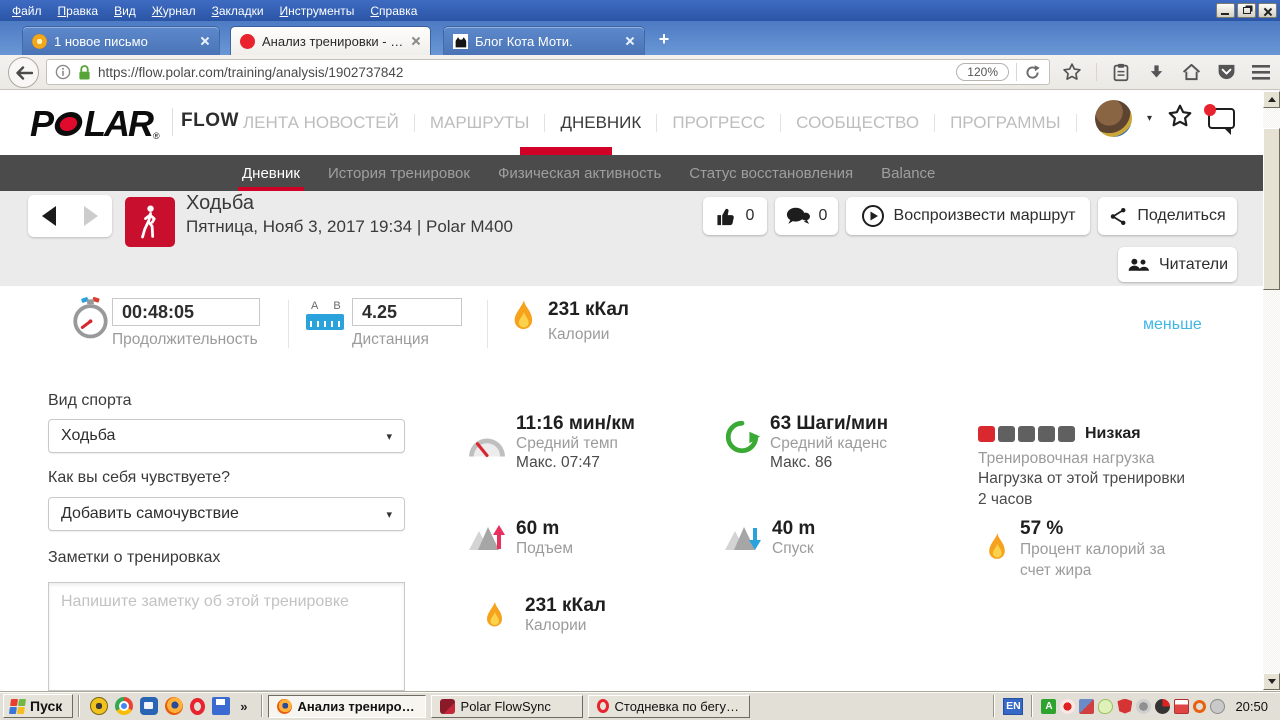 The image size is (1280, 720). Describe the element at coordinates (238, 11) in the screenshot. I see `menu-bookmarks: Закладки` at that location.